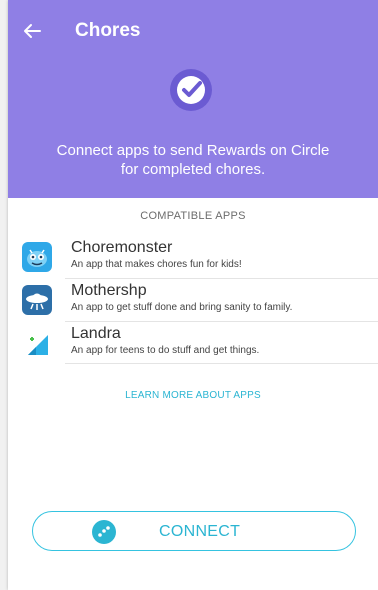 The width and height of the screenshot is (378, 590). Describe the element at coordinates (37, 300) in the screenshot. I see `mothershp-logo-icon` at that location.